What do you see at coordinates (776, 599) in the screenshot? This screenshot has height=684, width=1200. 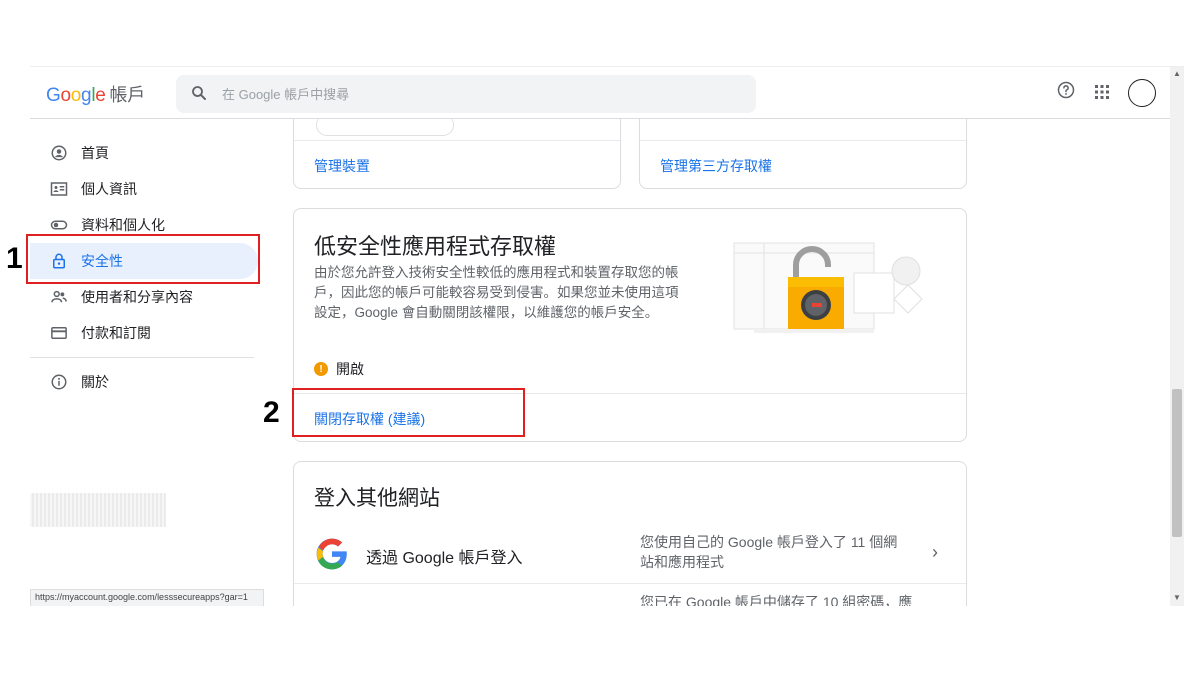 I see `password-row-partial: 您已在 Google 帳戶中儲存了 10 組密碼，應` at bounding box center [776, 599].